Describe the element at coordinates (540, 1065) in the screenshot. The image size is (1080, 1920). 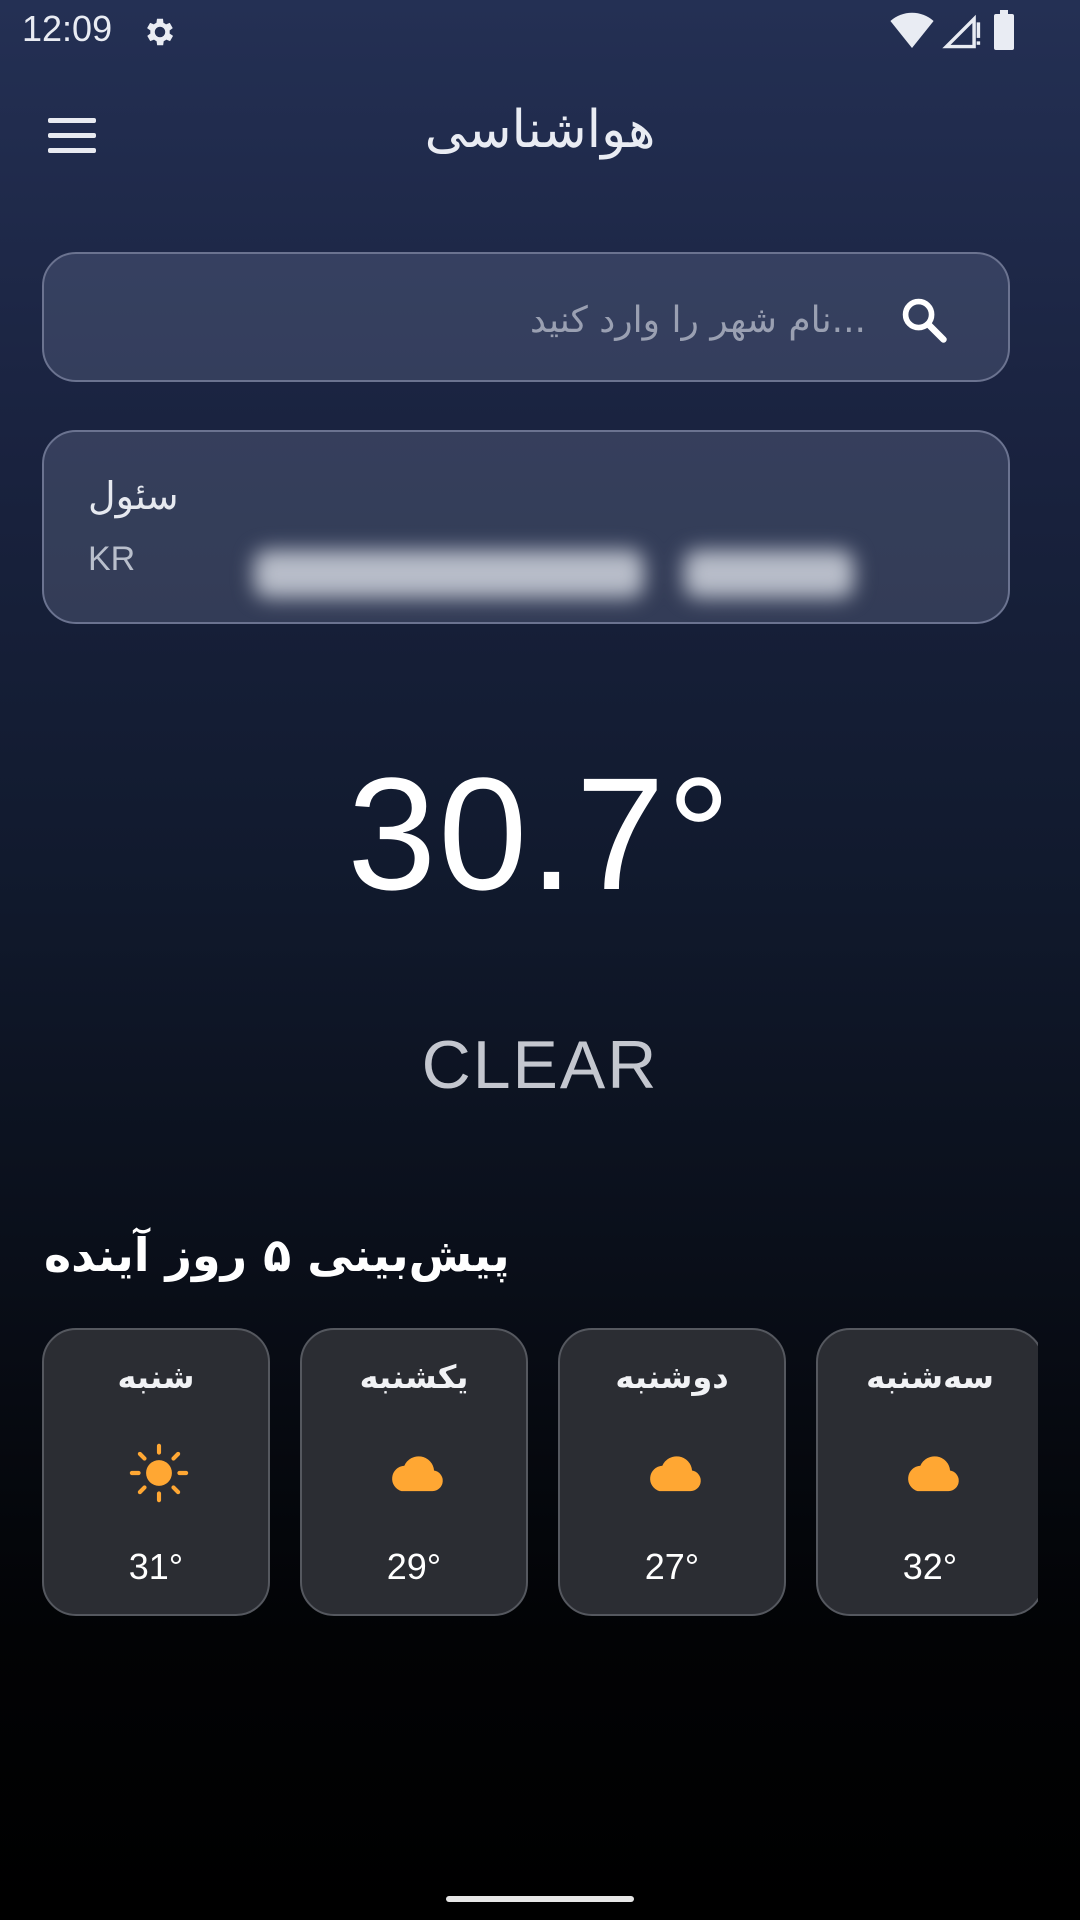
I see `weather-condition: CLEAR` at that location.